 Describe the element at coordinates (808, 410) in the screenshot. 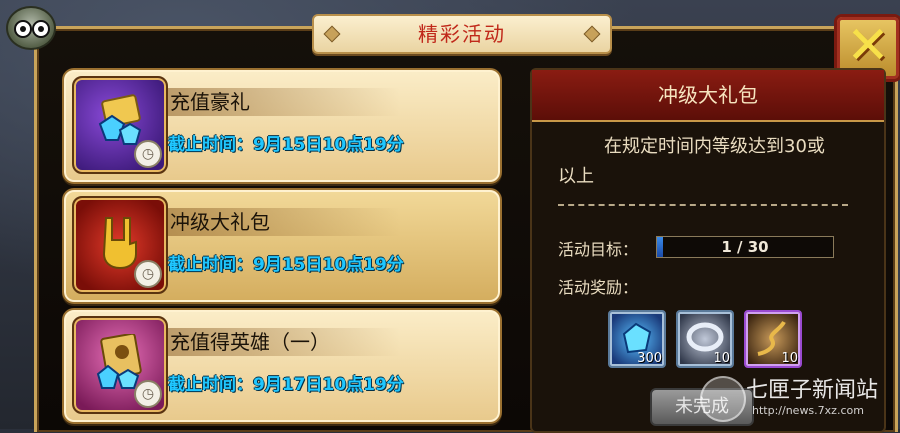

I see `watermark-url: http://news.7xz.com` at that location.